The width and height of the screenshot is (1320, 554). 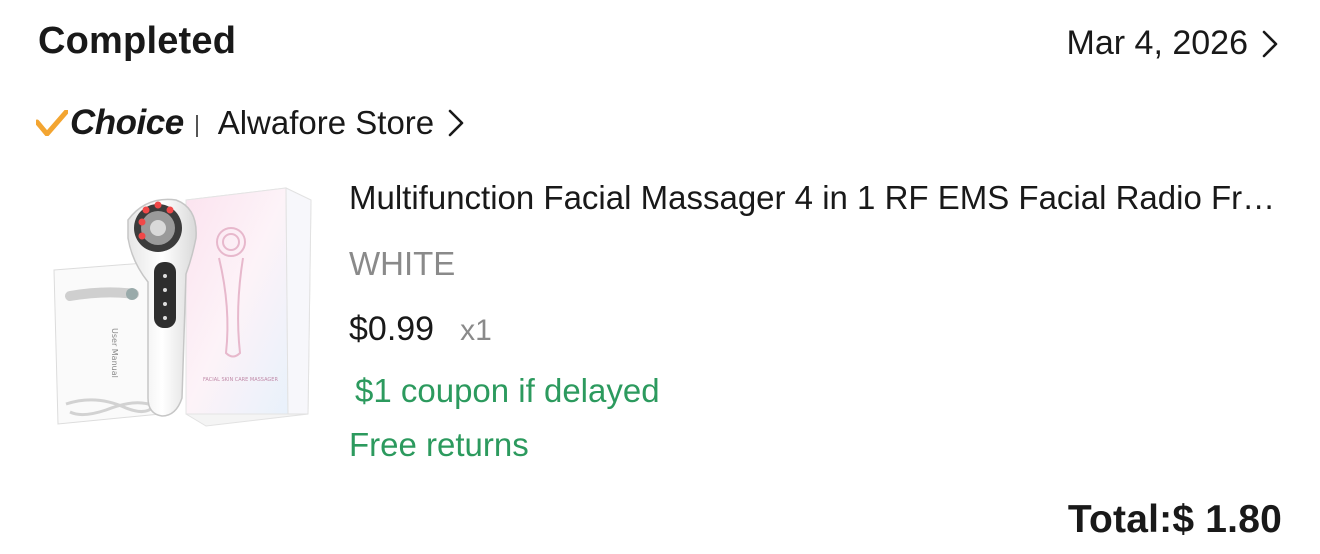 What do you see at coordinates (476, 330) in the screenshot?
I see `item-quantity: x1` at bounding box center [476, 330].